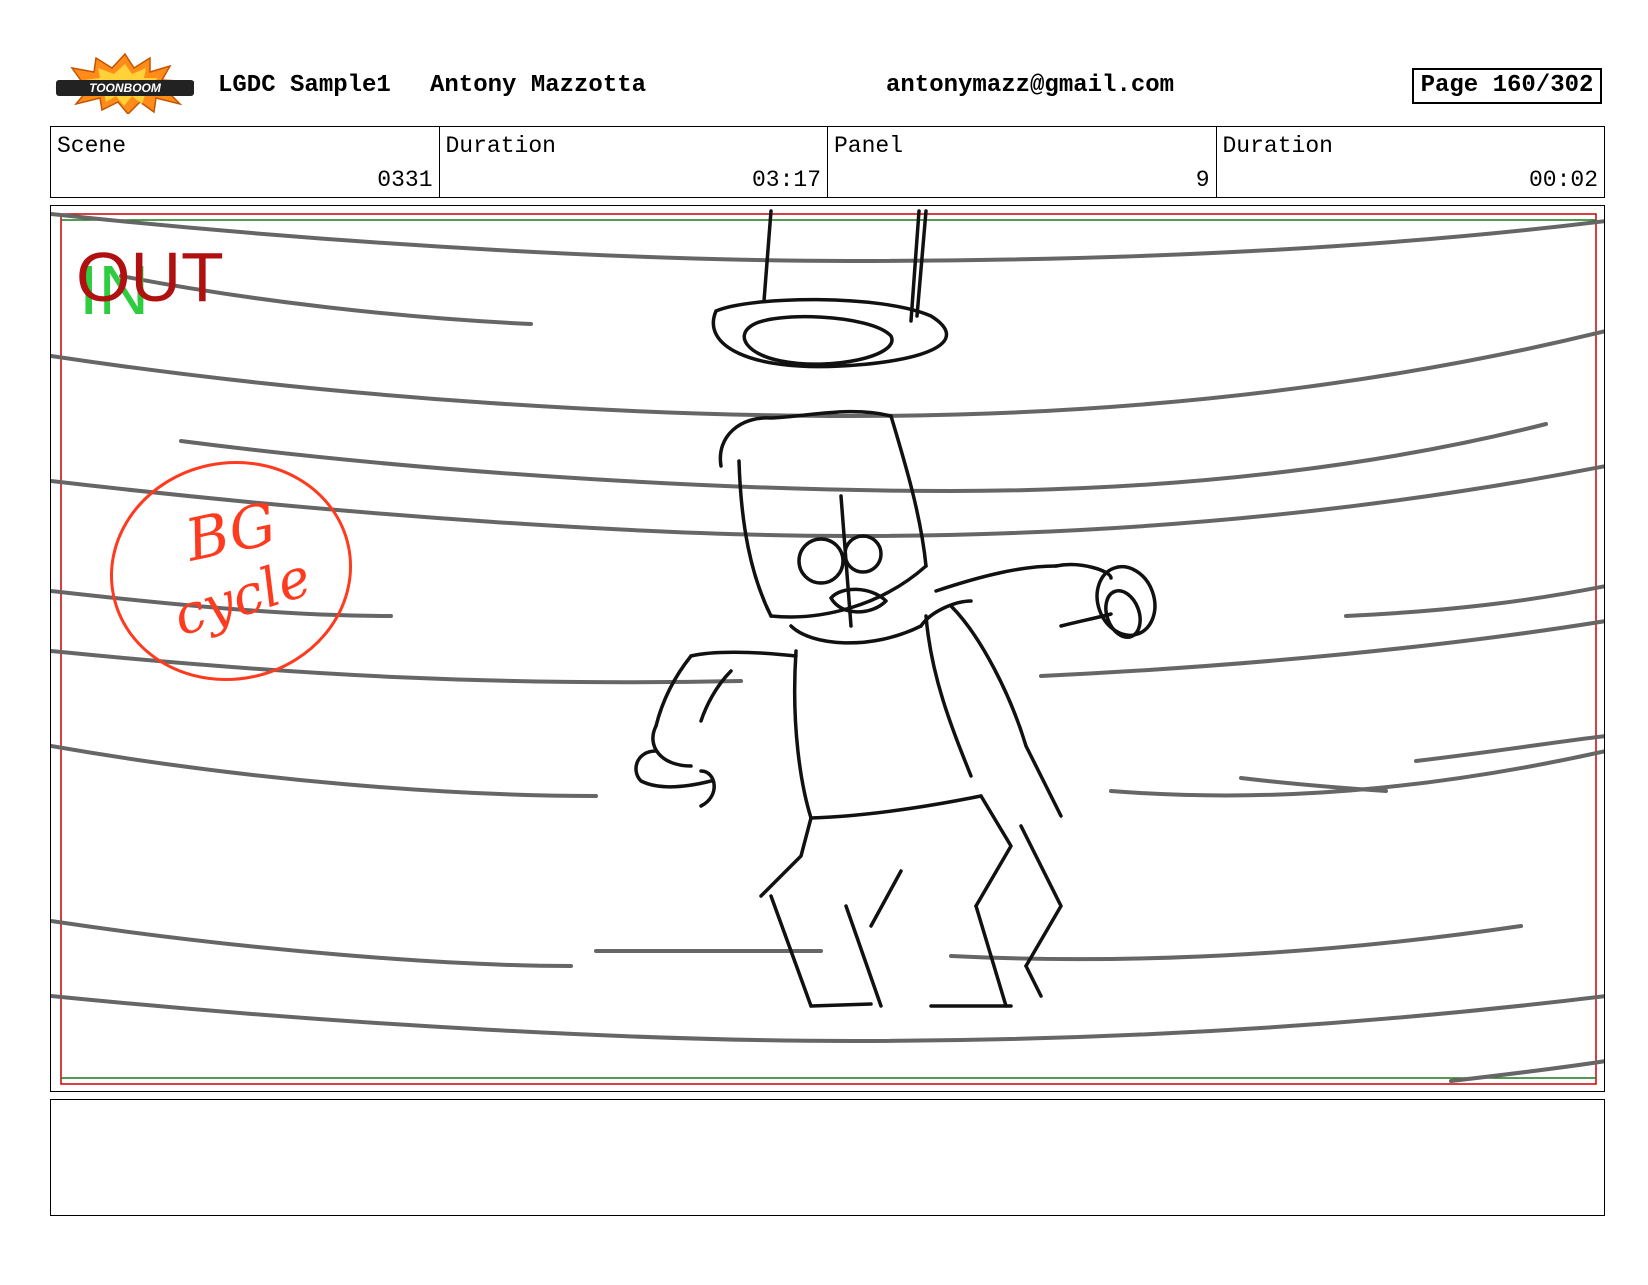 The height and width of the screenshot is (1285, 1648). What do you see at coordinates (405, 180) in the screenshot?
I see `scene-value: 0331` at bounding box center [405, 180].